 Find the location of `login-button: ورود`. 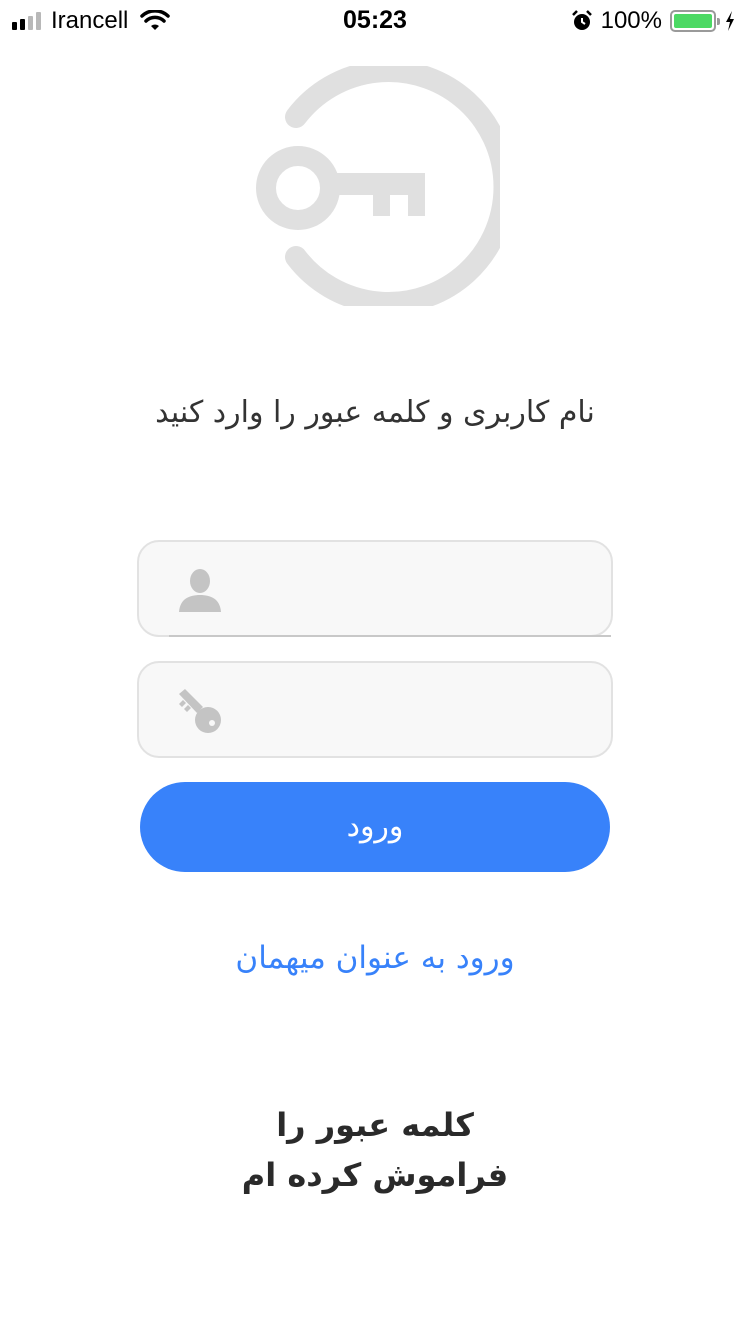

login-button: ورود is located at coordinates (375, 827).